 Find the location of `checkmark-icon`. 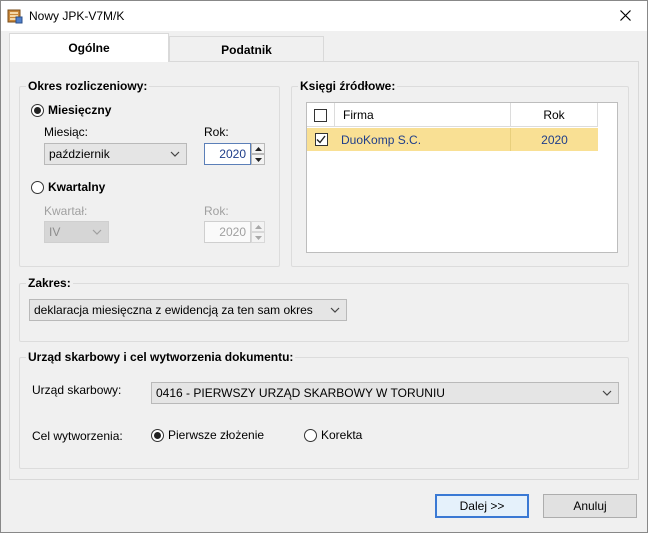

checkmark-icon is located at coordinates (321, 139).